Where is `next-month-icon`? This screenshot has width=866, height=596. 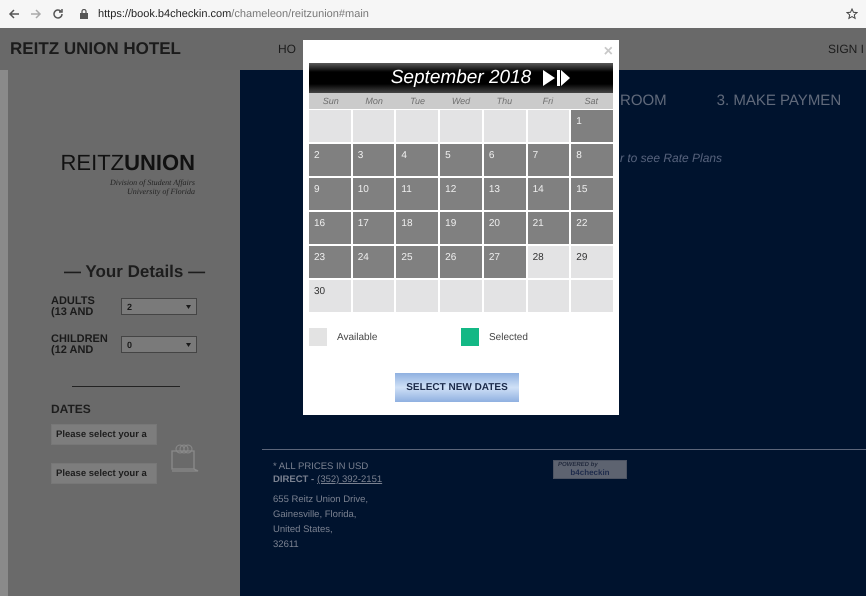
next-month-icon is located at coordinates (556, 78).